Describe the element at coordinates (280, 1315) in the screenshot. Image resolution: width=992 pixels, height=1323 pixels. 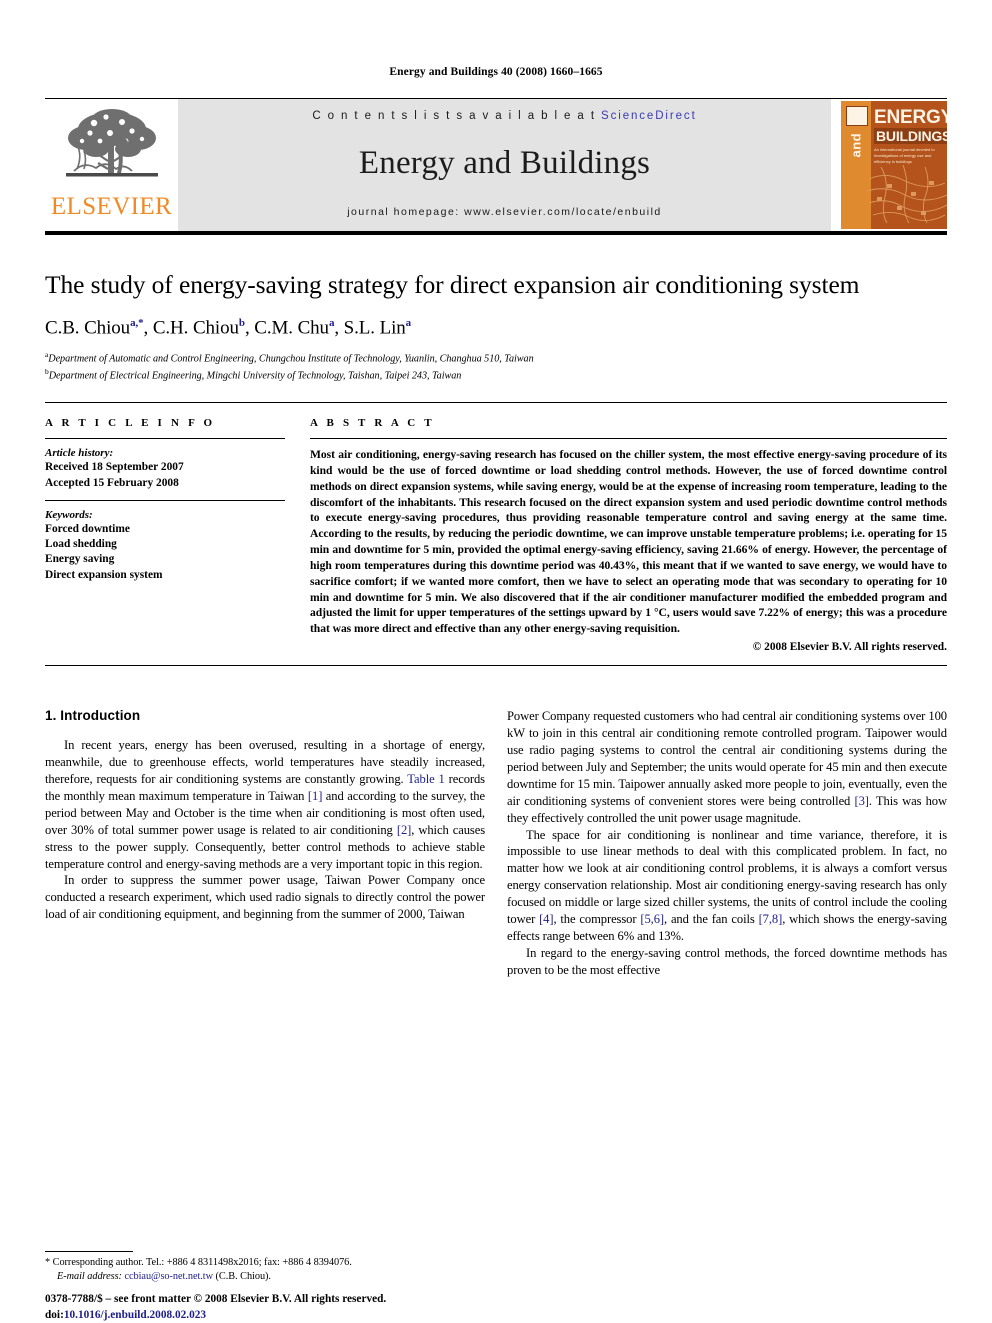
I see `doi-line: doi:10.1016/j.enbuild.2008.02.023` at that location.